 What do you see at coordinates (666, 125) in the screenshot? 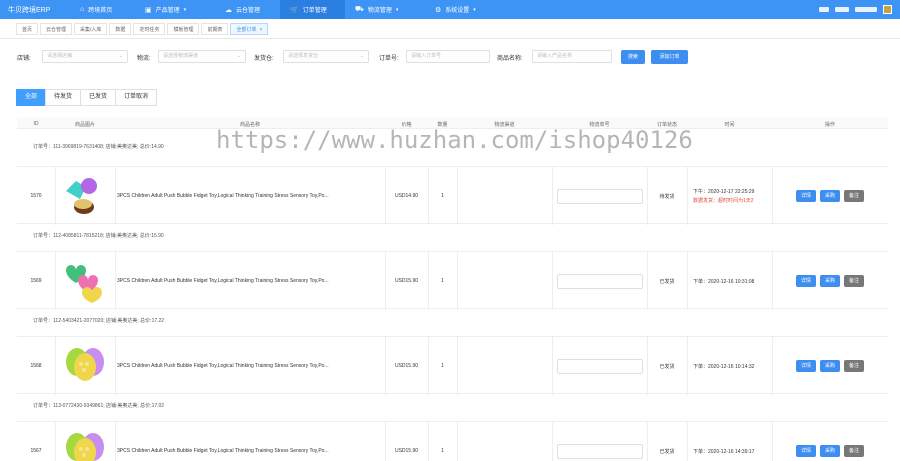
I see `column-header: 订单状态` at bounding box center [666, 125].